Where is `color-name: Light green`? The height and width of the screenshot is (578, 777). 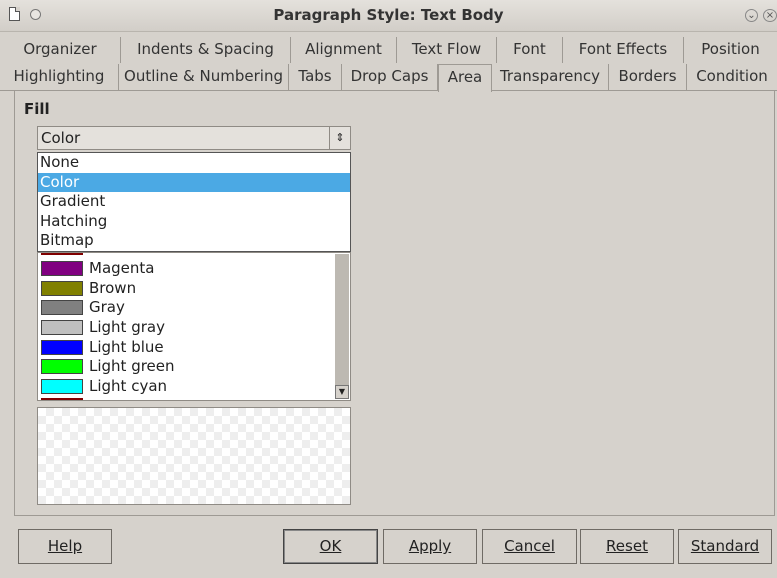 color-name: Light green is located at coordinates (132, 366).